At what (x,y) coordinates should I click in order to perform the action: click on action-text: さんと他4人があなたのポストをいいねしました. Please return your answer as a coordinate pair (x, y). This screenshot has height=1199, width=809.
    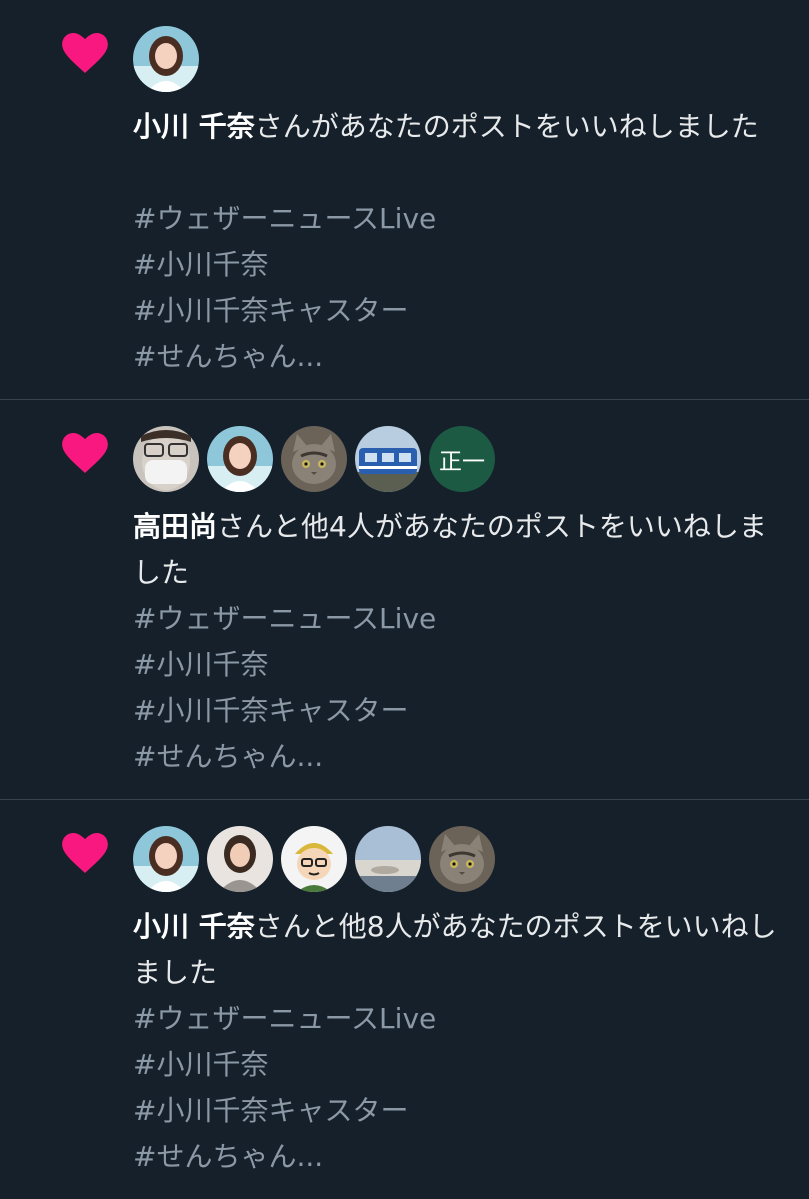
    Looking at the image, I should click on (450, 549).